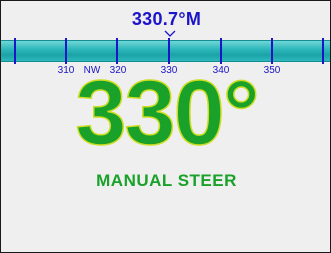 The height and width of the screenshot is (253, 331). What do you see at coordinates (165, 51) in the screenshot?
I see `compass-tape` at bounding box center [165, 51].